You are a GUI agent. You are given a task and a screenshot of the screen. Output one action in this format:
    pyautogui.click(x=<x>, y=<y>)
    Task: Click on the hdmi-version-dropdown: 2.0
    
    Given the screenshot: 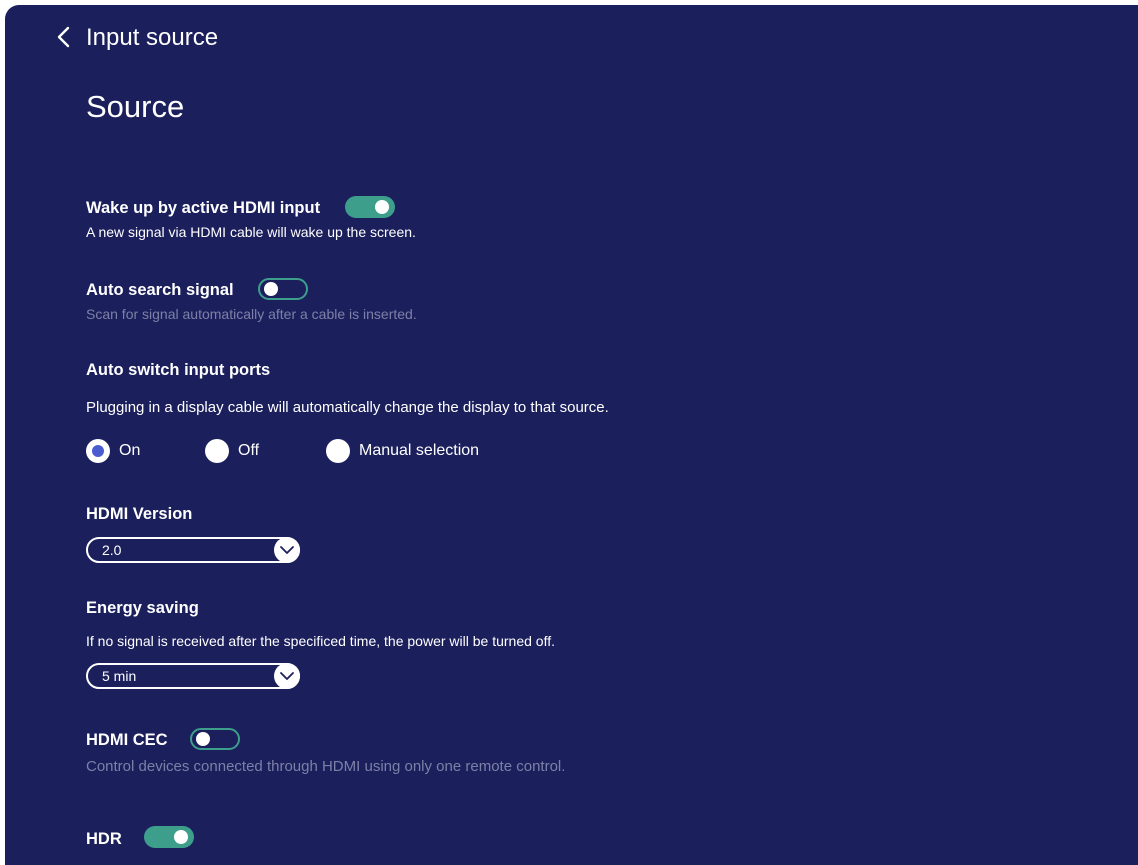 What is the action you would take?
    pyautogui.click(x=193, y=550)
    